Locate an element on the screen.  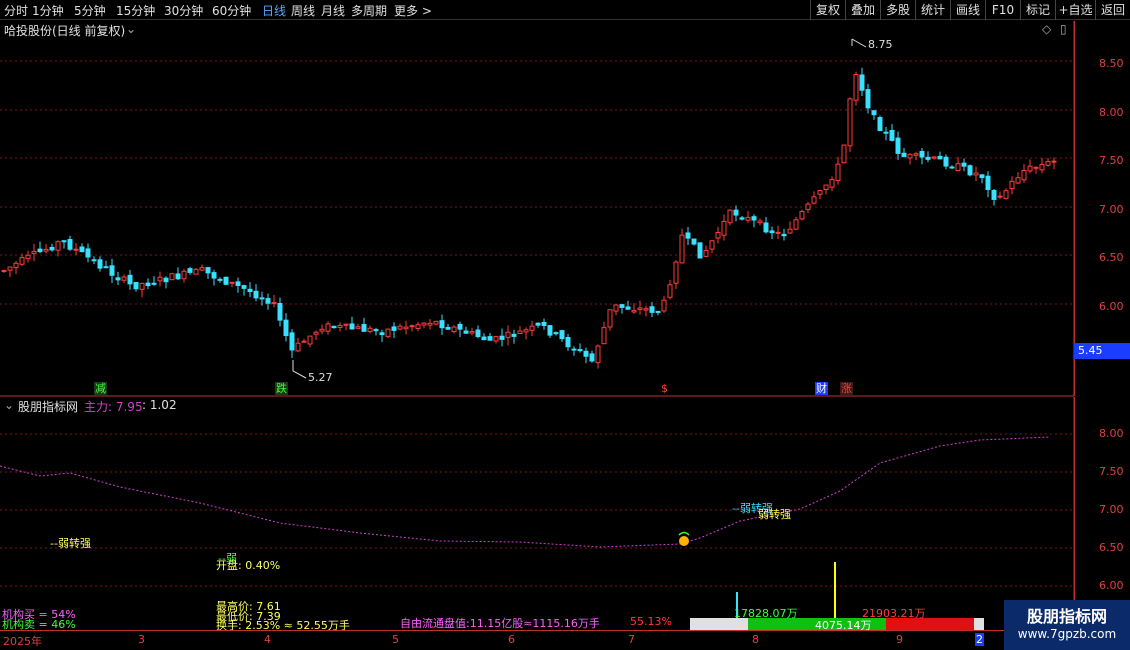
price-axis: 8.50 8.00 7.50 7.00 6.50 6.00 is located at coordinates (1102, 208).